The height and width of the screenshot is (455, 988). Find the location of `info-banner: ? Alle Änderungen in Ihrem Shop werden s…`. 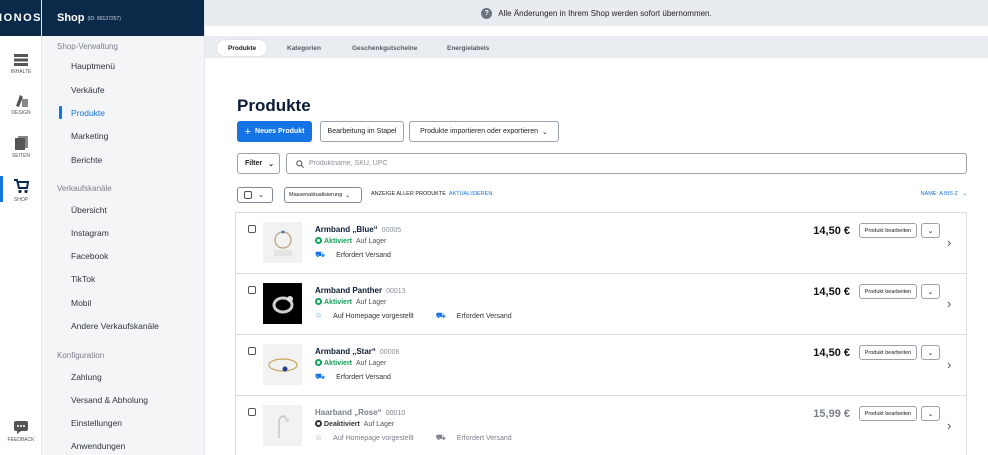

info-banner: ? Alle Änderungen in Ihrem Shop werden s… is located at coordinates (596, 13).